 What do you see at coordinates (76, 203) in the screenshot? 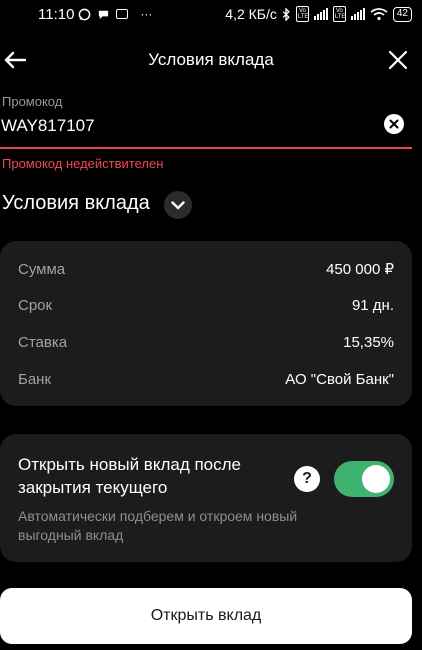
I see `conditions-heading: Условия вклада` at bounding box center [76, 203].